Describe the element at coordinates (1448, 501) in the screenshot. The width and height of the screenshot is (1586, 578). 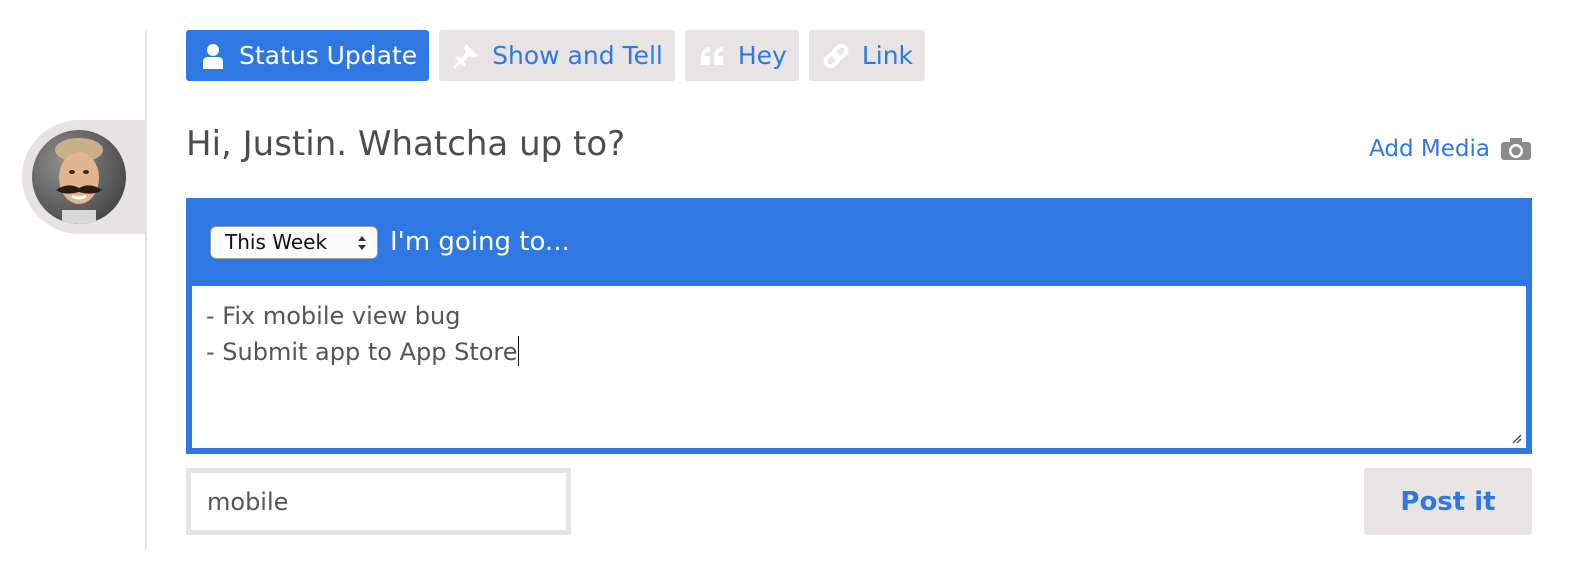
I see `post-button: Post it` at that location.